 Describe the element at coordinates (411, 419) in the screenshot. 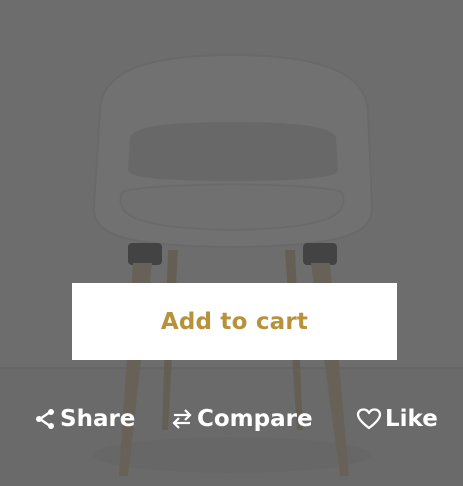

I see `like-label: Like` at that location.